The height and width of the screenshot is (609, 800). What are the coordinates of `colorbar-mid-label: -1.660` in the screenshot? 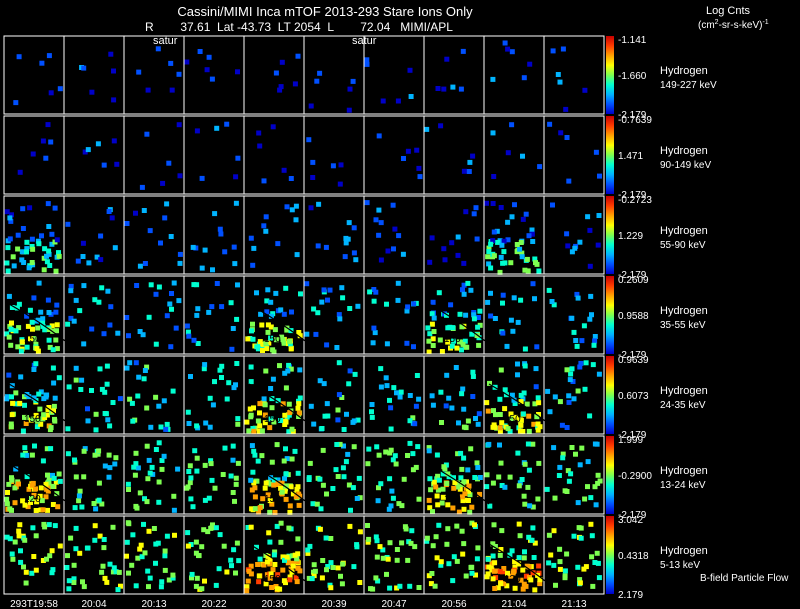 It's located at (632, 76).